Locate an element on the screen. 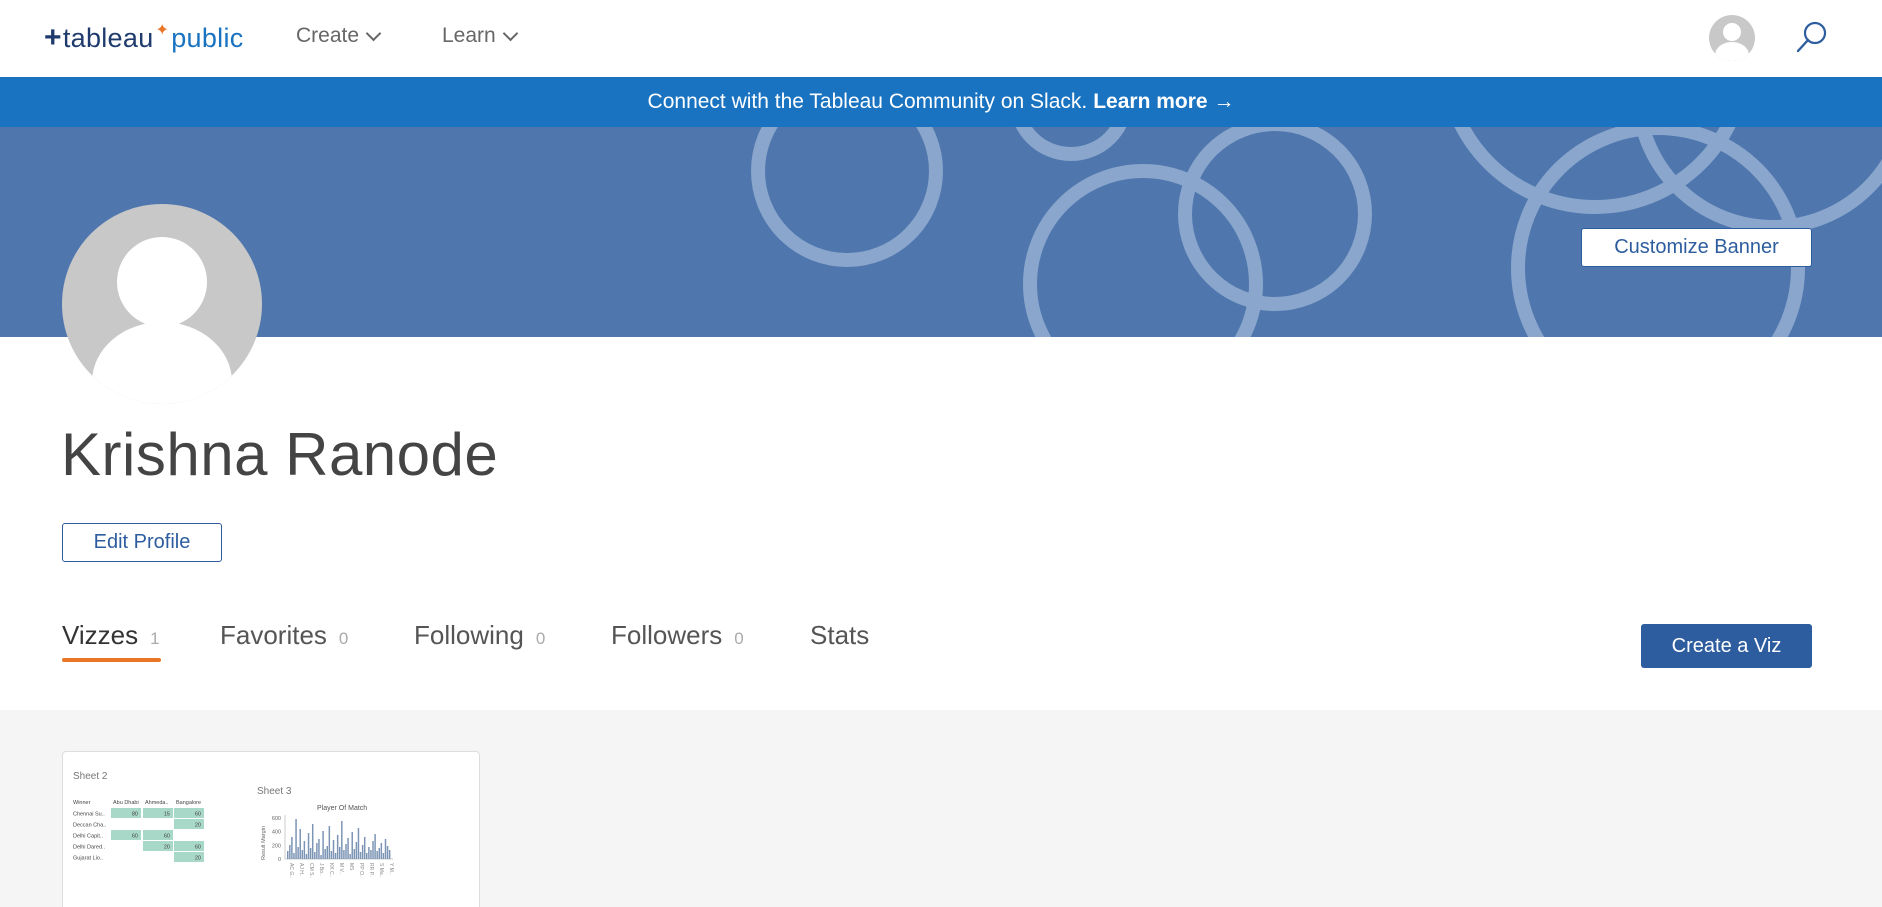 The image size is (1882, 907). tableau-public-logo: + tableau ✦ public is located at coordinates (144, 38).